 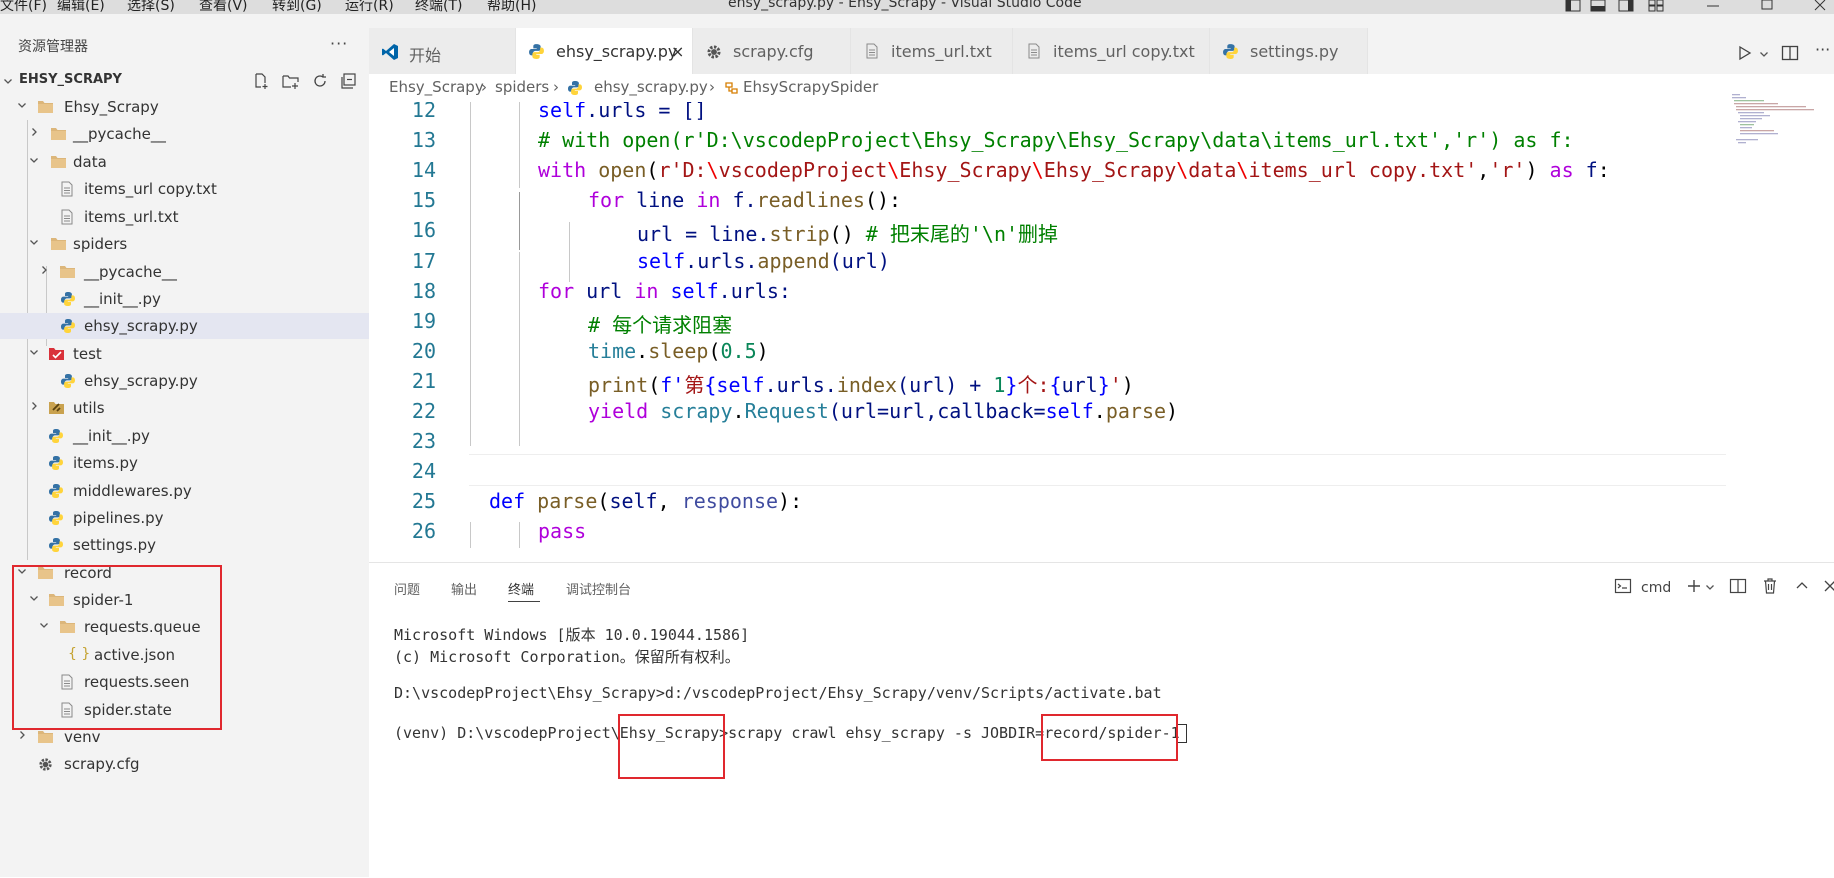 I want to click on code-line: 16 url = line.strip() # 把末尾的'\n'删掉, so click(x=1049, y=231).